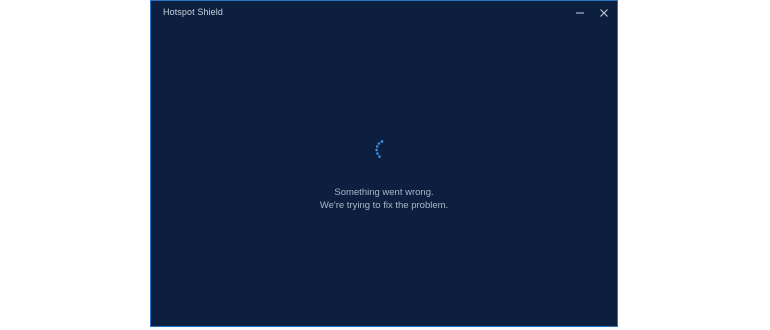 The image size is (770, 330). What do you see at coordinates (193, 12) in the screenshot?
I see `window-title: Hotspot Shield` at bounding box center [193, 12].